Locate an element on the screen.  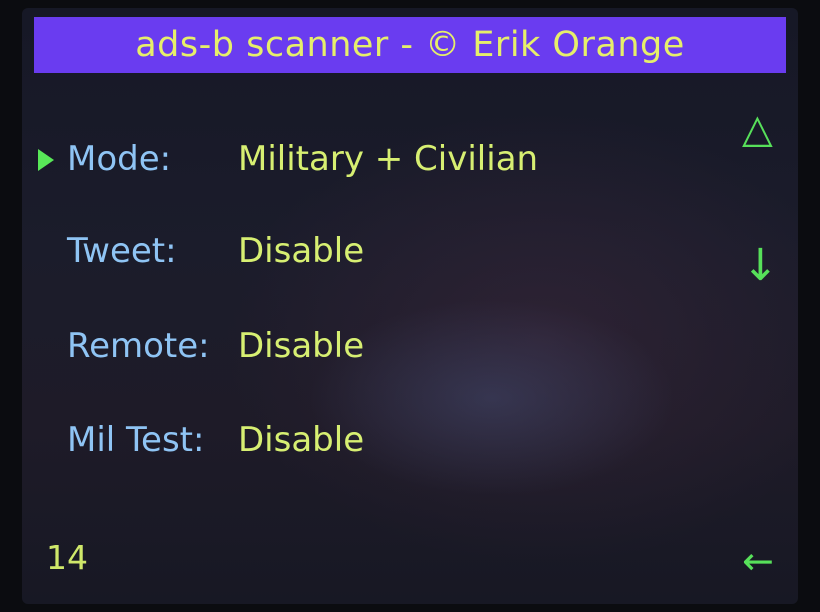
menu-item-mil-test: Mil Test: Disable is located at coordinates (372, 441).